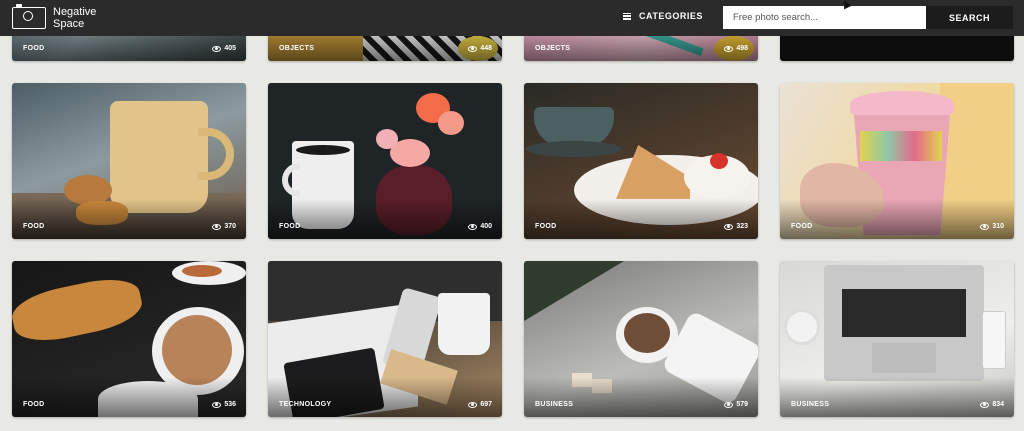 This screenshot has height=431, width=1024. What do you see at coordinates (512, 18) in the screenshot?
I see `top-navbar: Negative Space CATEGORIES SEARCH` at bounding box center [512, 18].